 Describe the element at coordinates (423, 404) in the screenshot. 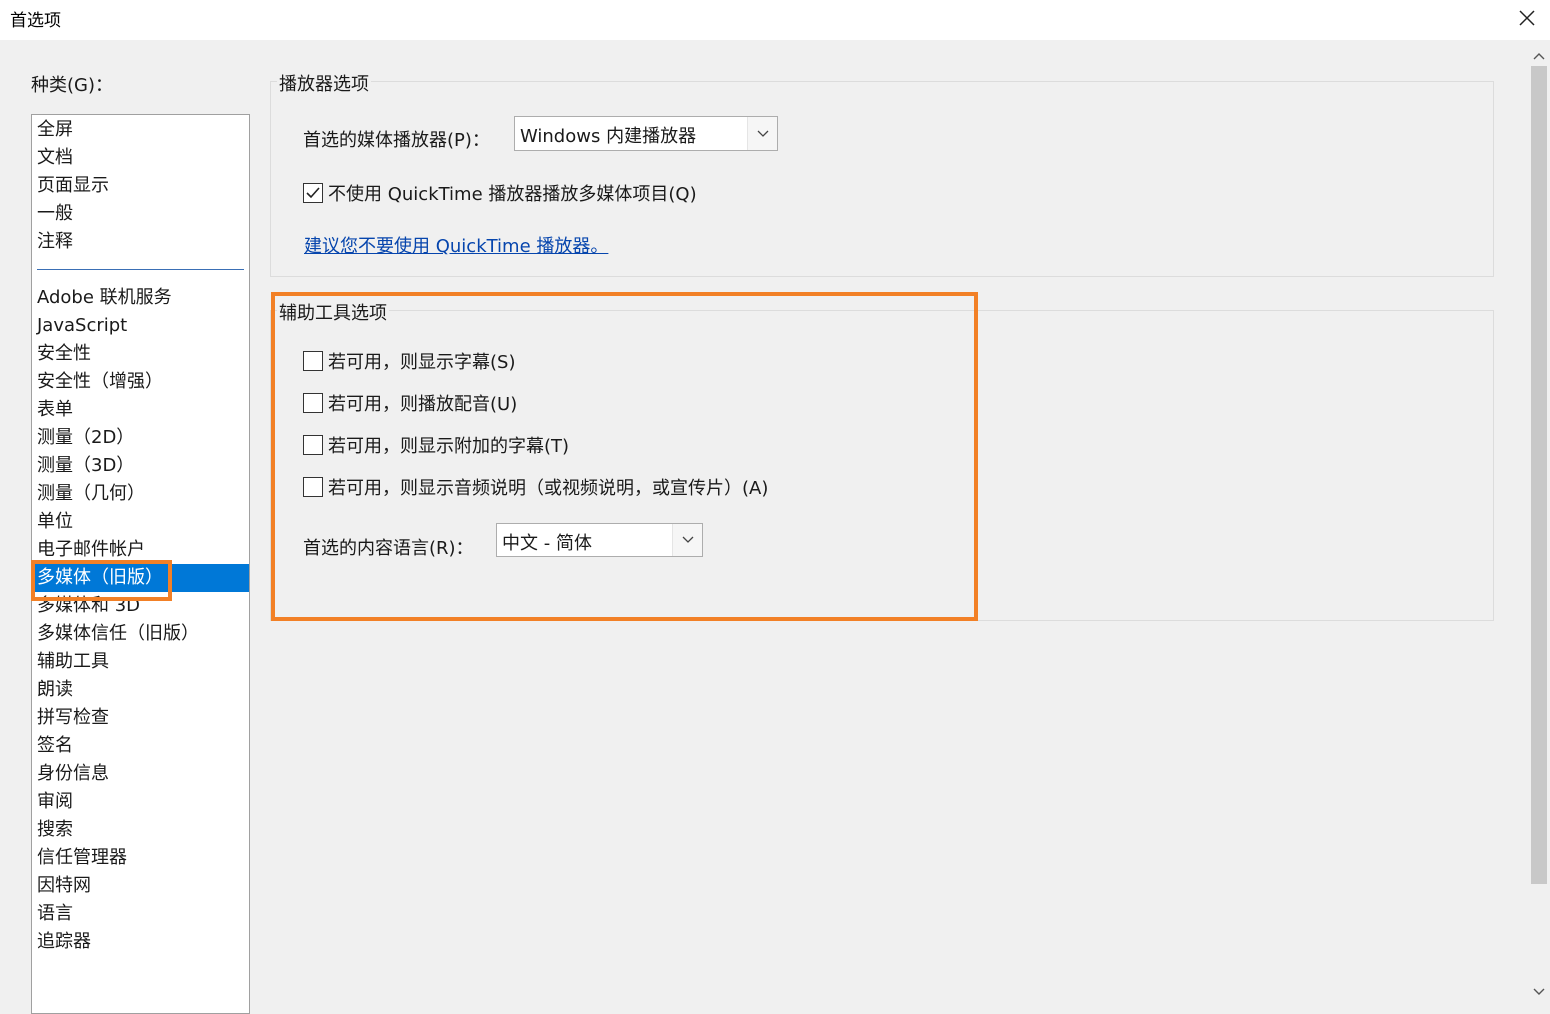

I see `play-dubbing-label: 若可用，则播放配音(U)` at that location.